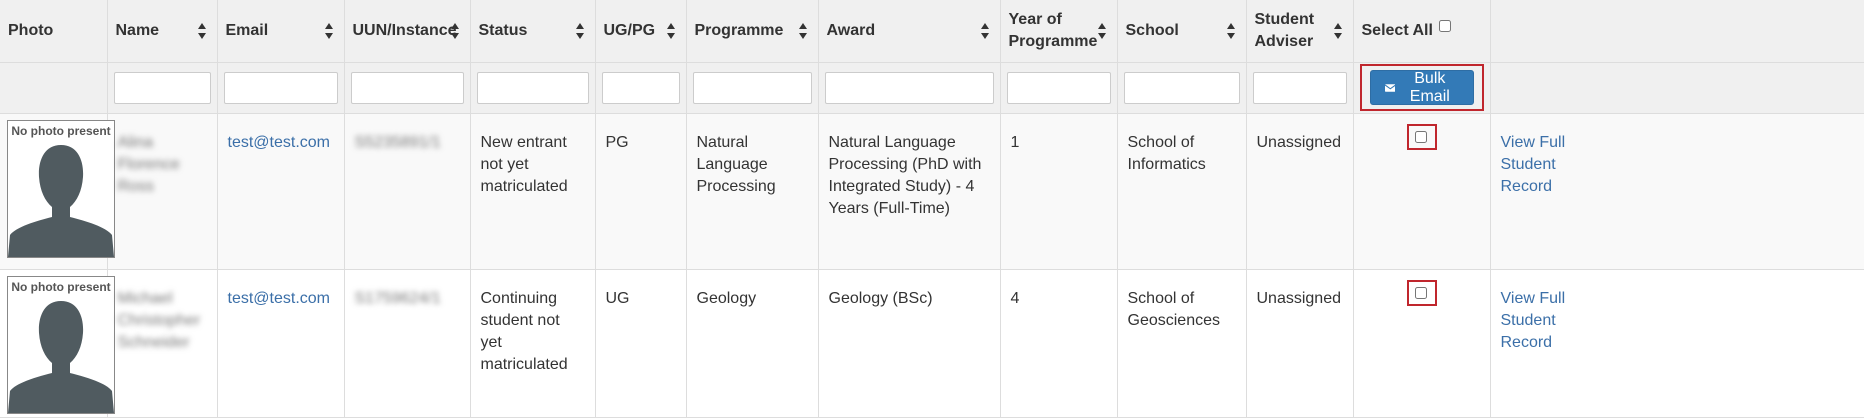 This screenshot has height=419, width=1864. What do you see at coordinates (162, 31) in the screenshot?
I see `col-header-name: Name` at bounding box center [162, 31].